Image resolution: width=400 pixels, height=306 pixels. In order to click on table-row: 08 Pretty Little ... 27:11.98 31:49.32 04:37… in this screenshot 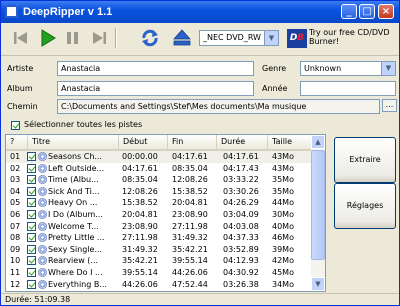, I will do `click(159, 238)`.